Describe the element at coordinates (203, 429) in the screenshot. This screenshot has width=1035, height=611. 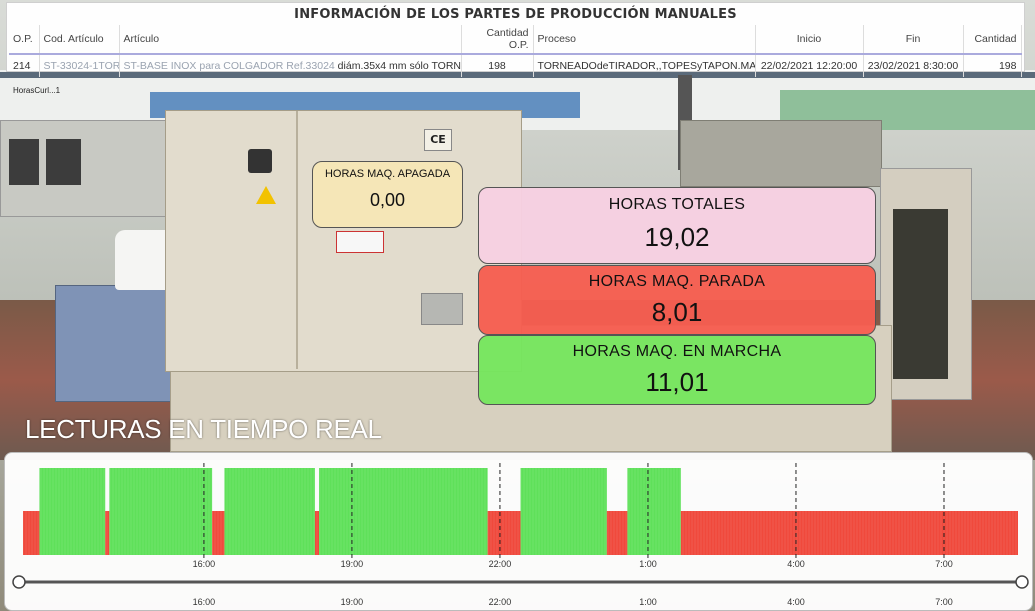
I see `realtime-title: LECTURAS EN TIEMPO REAL` at that location.